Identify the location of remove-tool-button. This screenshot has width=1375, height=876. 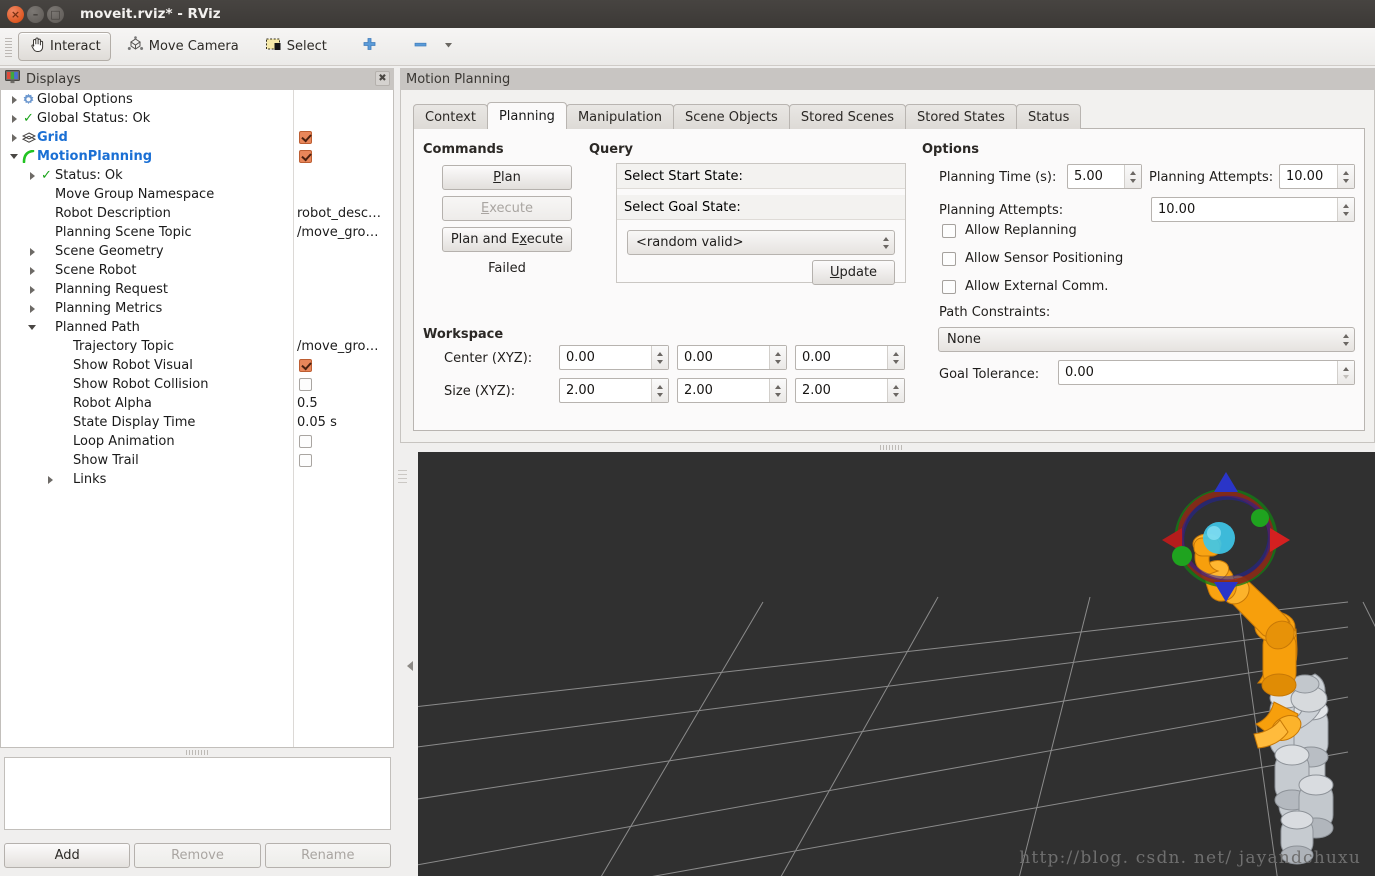
(420, 46).